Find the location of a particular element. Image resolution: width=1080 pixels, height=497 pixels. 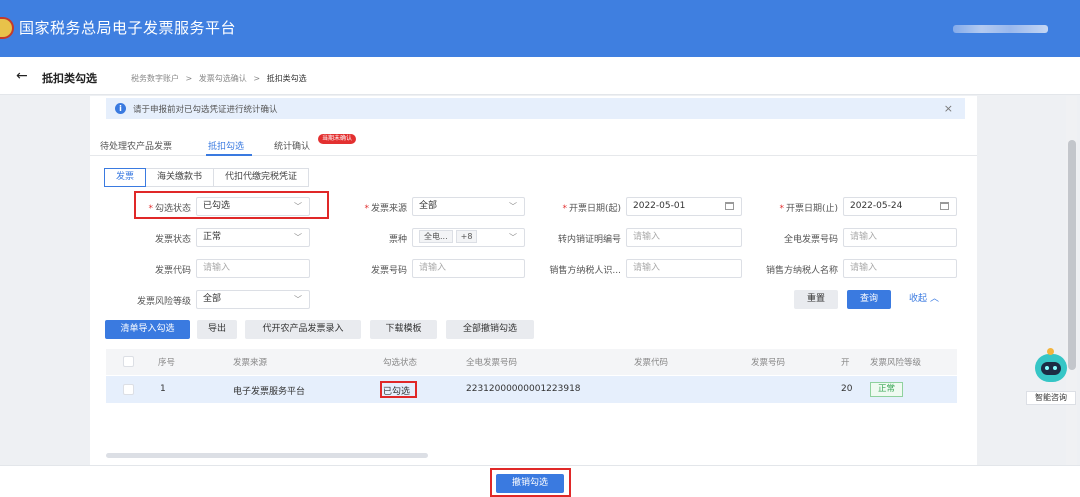

invoice-source-dropdown: 全部 ﹀ is located at coordinates (468, 206).